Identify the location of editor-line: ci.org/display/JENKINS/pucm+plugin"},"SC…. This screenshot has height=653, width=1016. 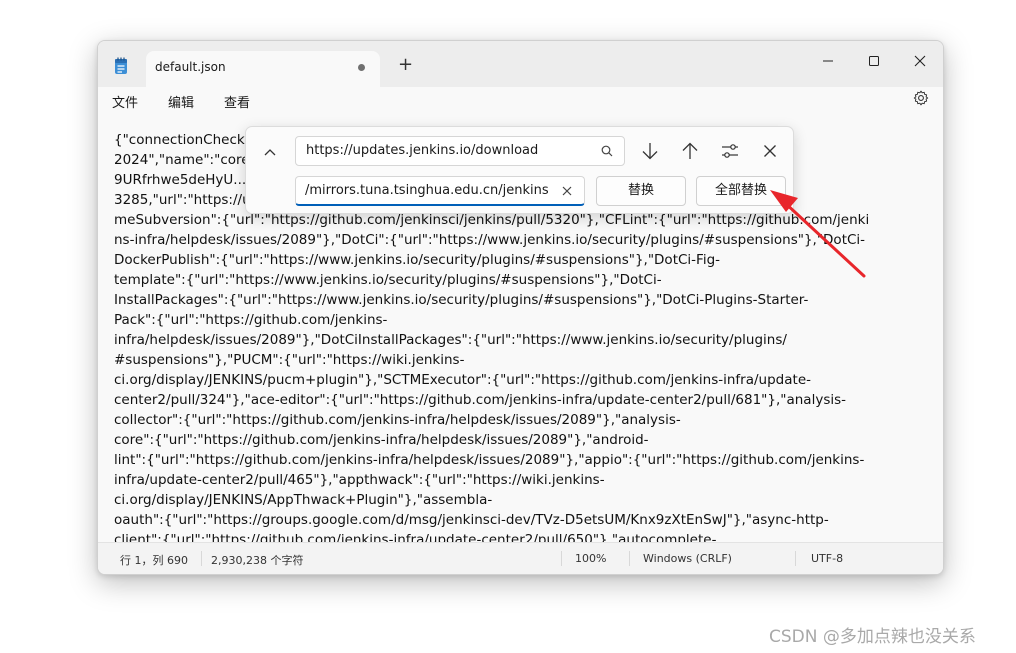
(462, 380).